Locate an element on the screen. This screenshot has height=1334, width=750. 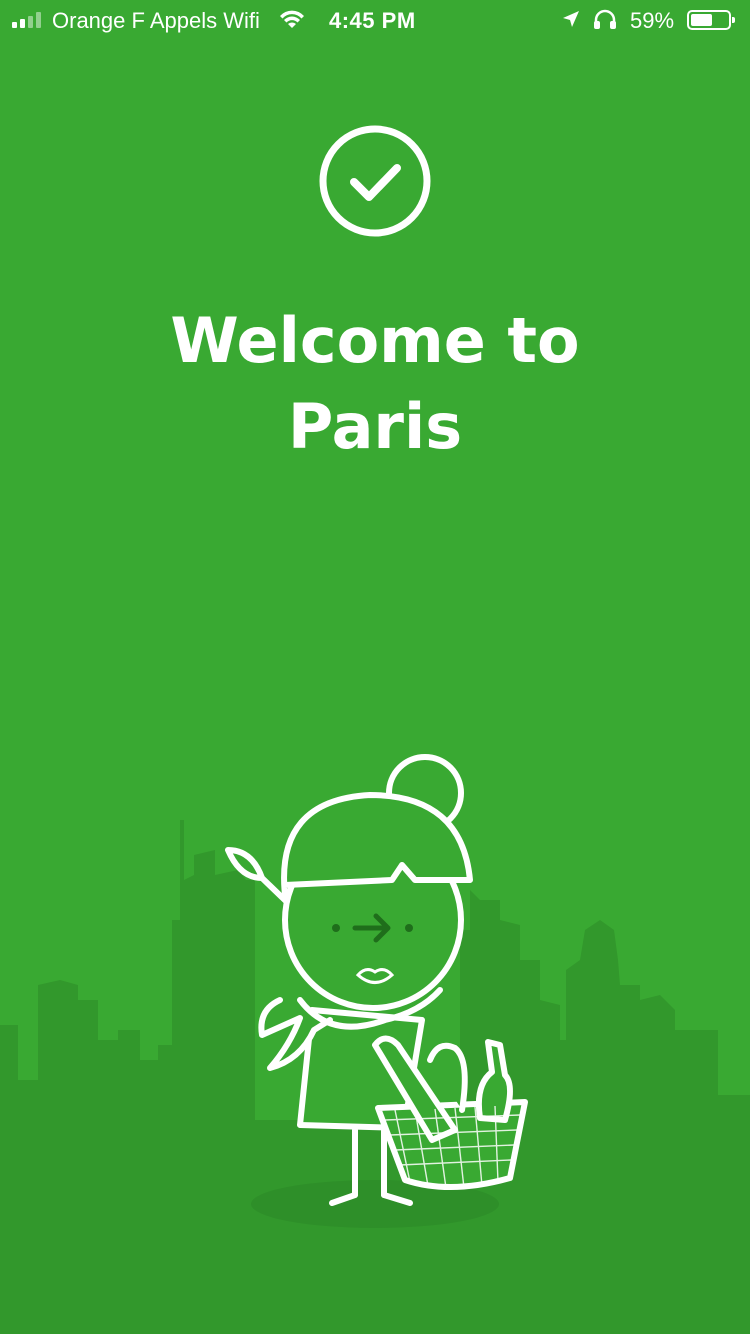
battery-icon is located at coordinates (711, 20).